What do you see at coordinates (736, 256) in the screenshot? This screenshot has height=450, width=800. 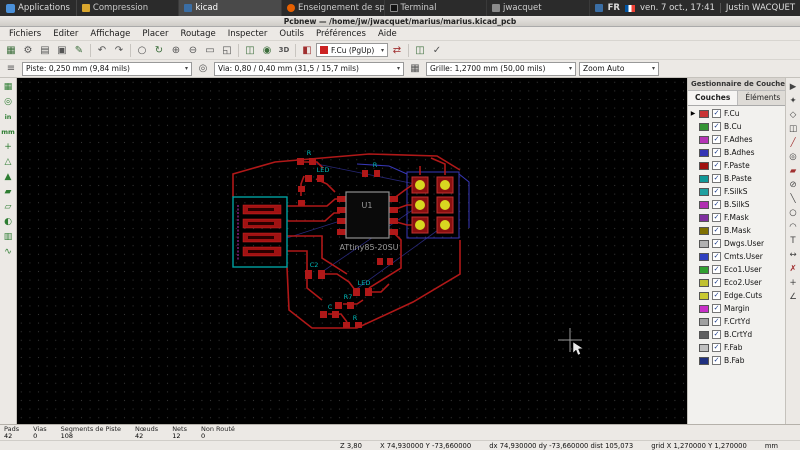 I see `layer-row-cmts: ✓ Cmts.User` at bounding box center [736, 256].